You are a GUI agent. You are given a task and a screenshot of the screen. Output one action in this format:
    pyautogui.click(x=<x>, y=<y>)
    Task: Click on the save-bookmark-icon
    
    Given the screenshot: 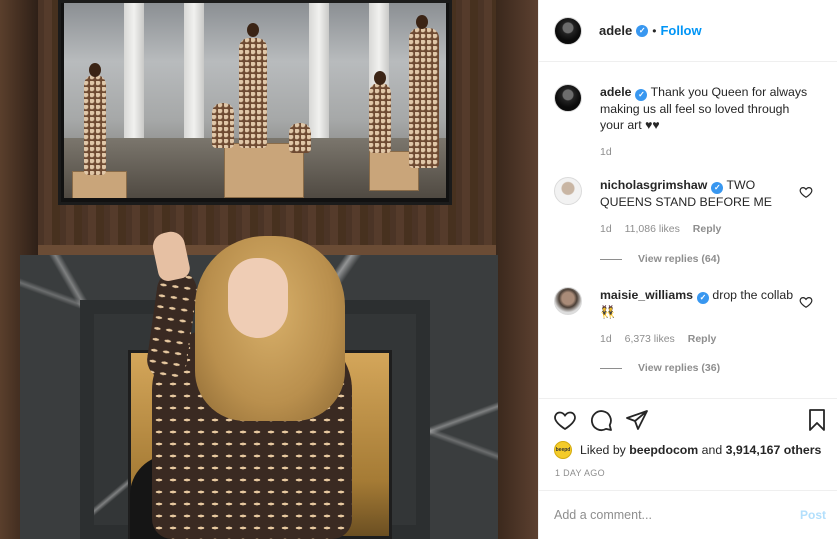 What is the action you would take?
    pyautogui.click(x=817, y=420)
    